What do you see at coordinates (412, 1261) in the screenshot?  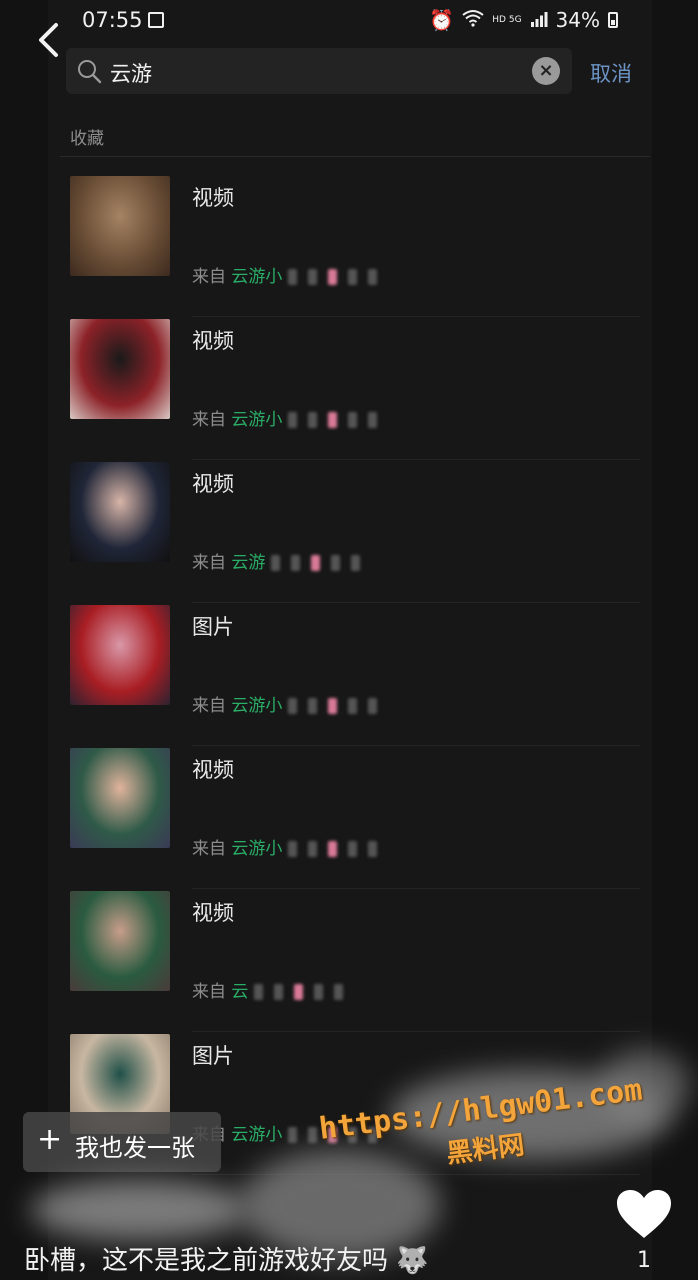 I see `dog-emoji-icon: 🐺` at bounding box center [412, 1261].